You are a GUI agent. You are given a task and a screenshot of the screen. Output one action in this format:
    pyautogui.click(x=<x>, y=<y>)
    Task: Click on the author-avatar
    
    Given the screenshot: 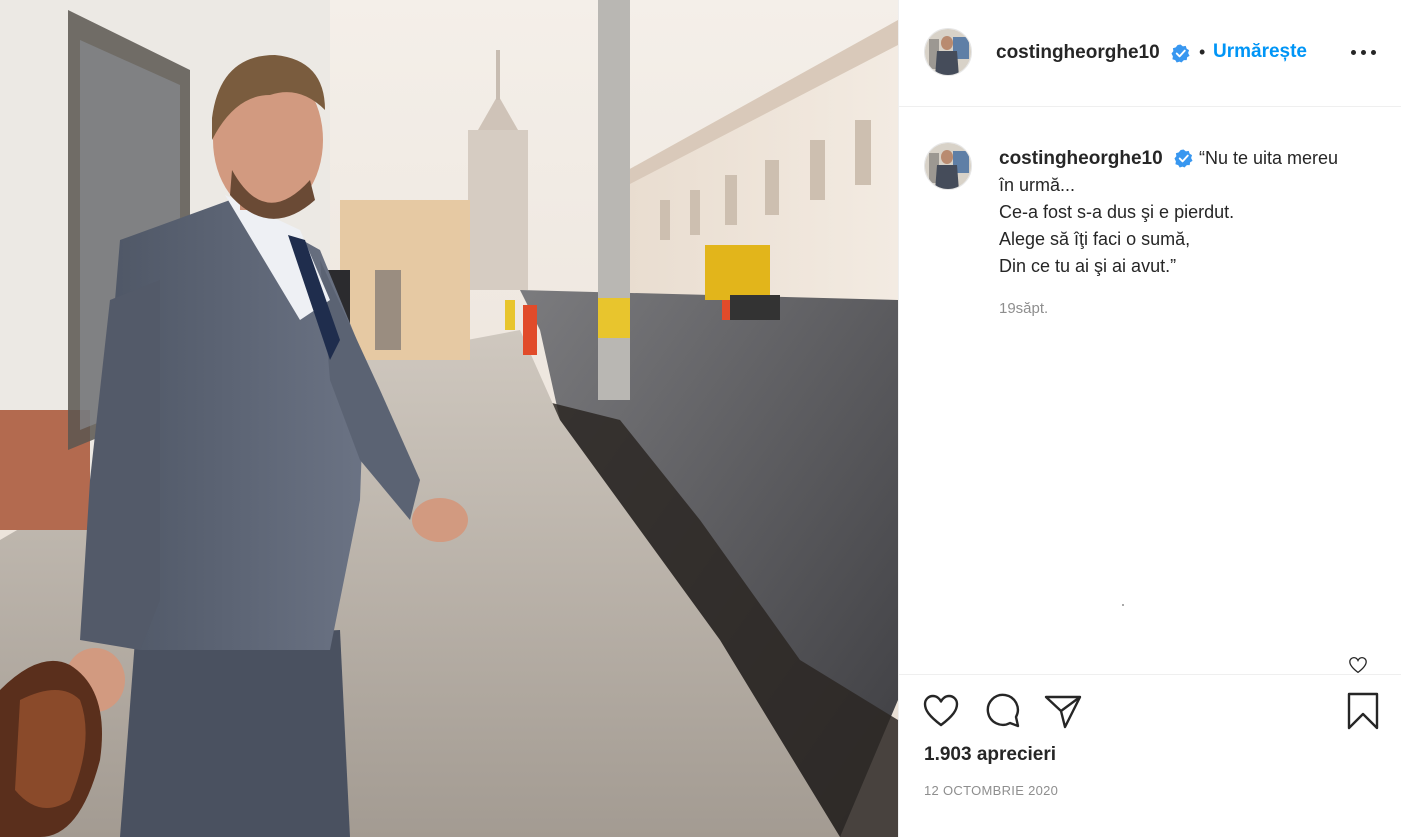 What is the action you would take?
    pyautogui.click(x=948, y=52)
    